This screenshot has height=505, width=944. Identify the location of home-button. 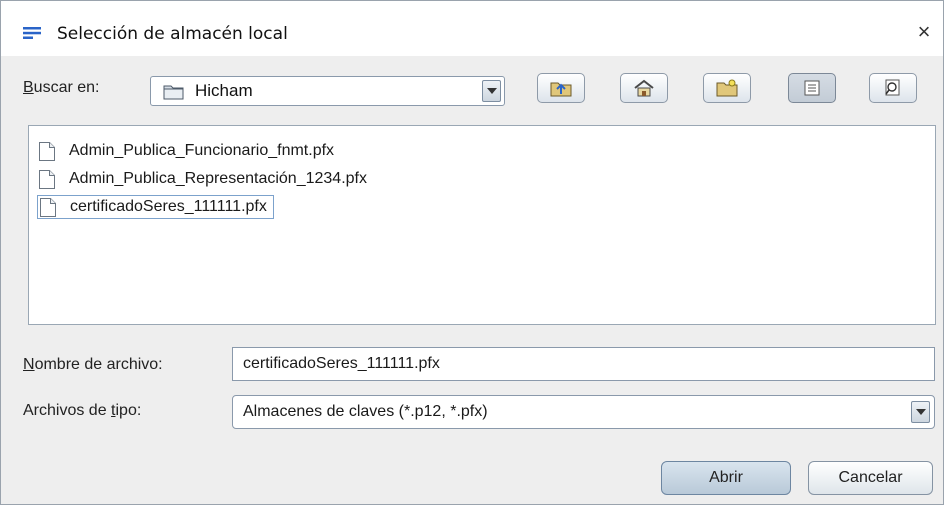
(644, 88).